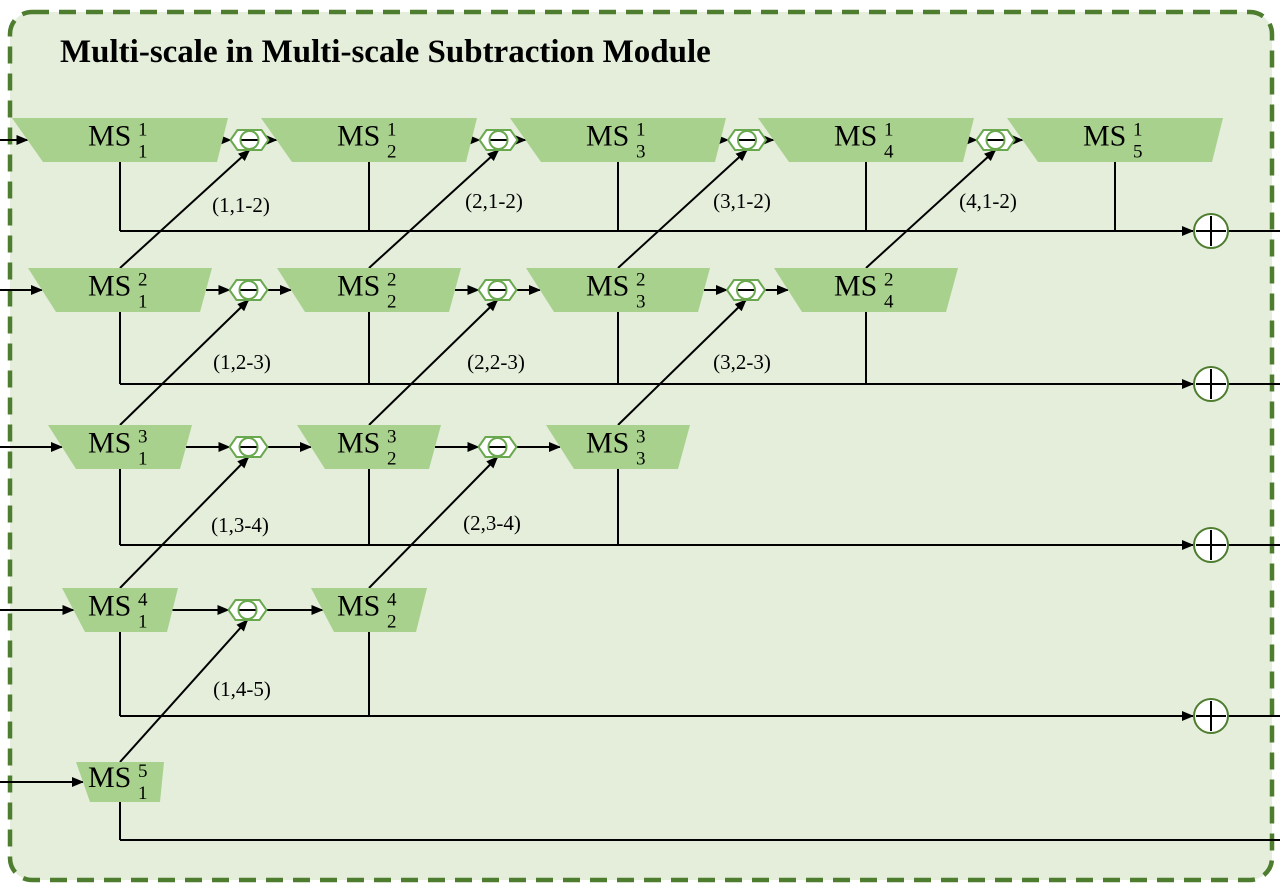 This screenshot has height=889, width=1281. What do you see at coordinates (494, 201) in the screenshot?
I see `subtraction-pair-label: (2,1-2)` at bounding box center [494, 201].